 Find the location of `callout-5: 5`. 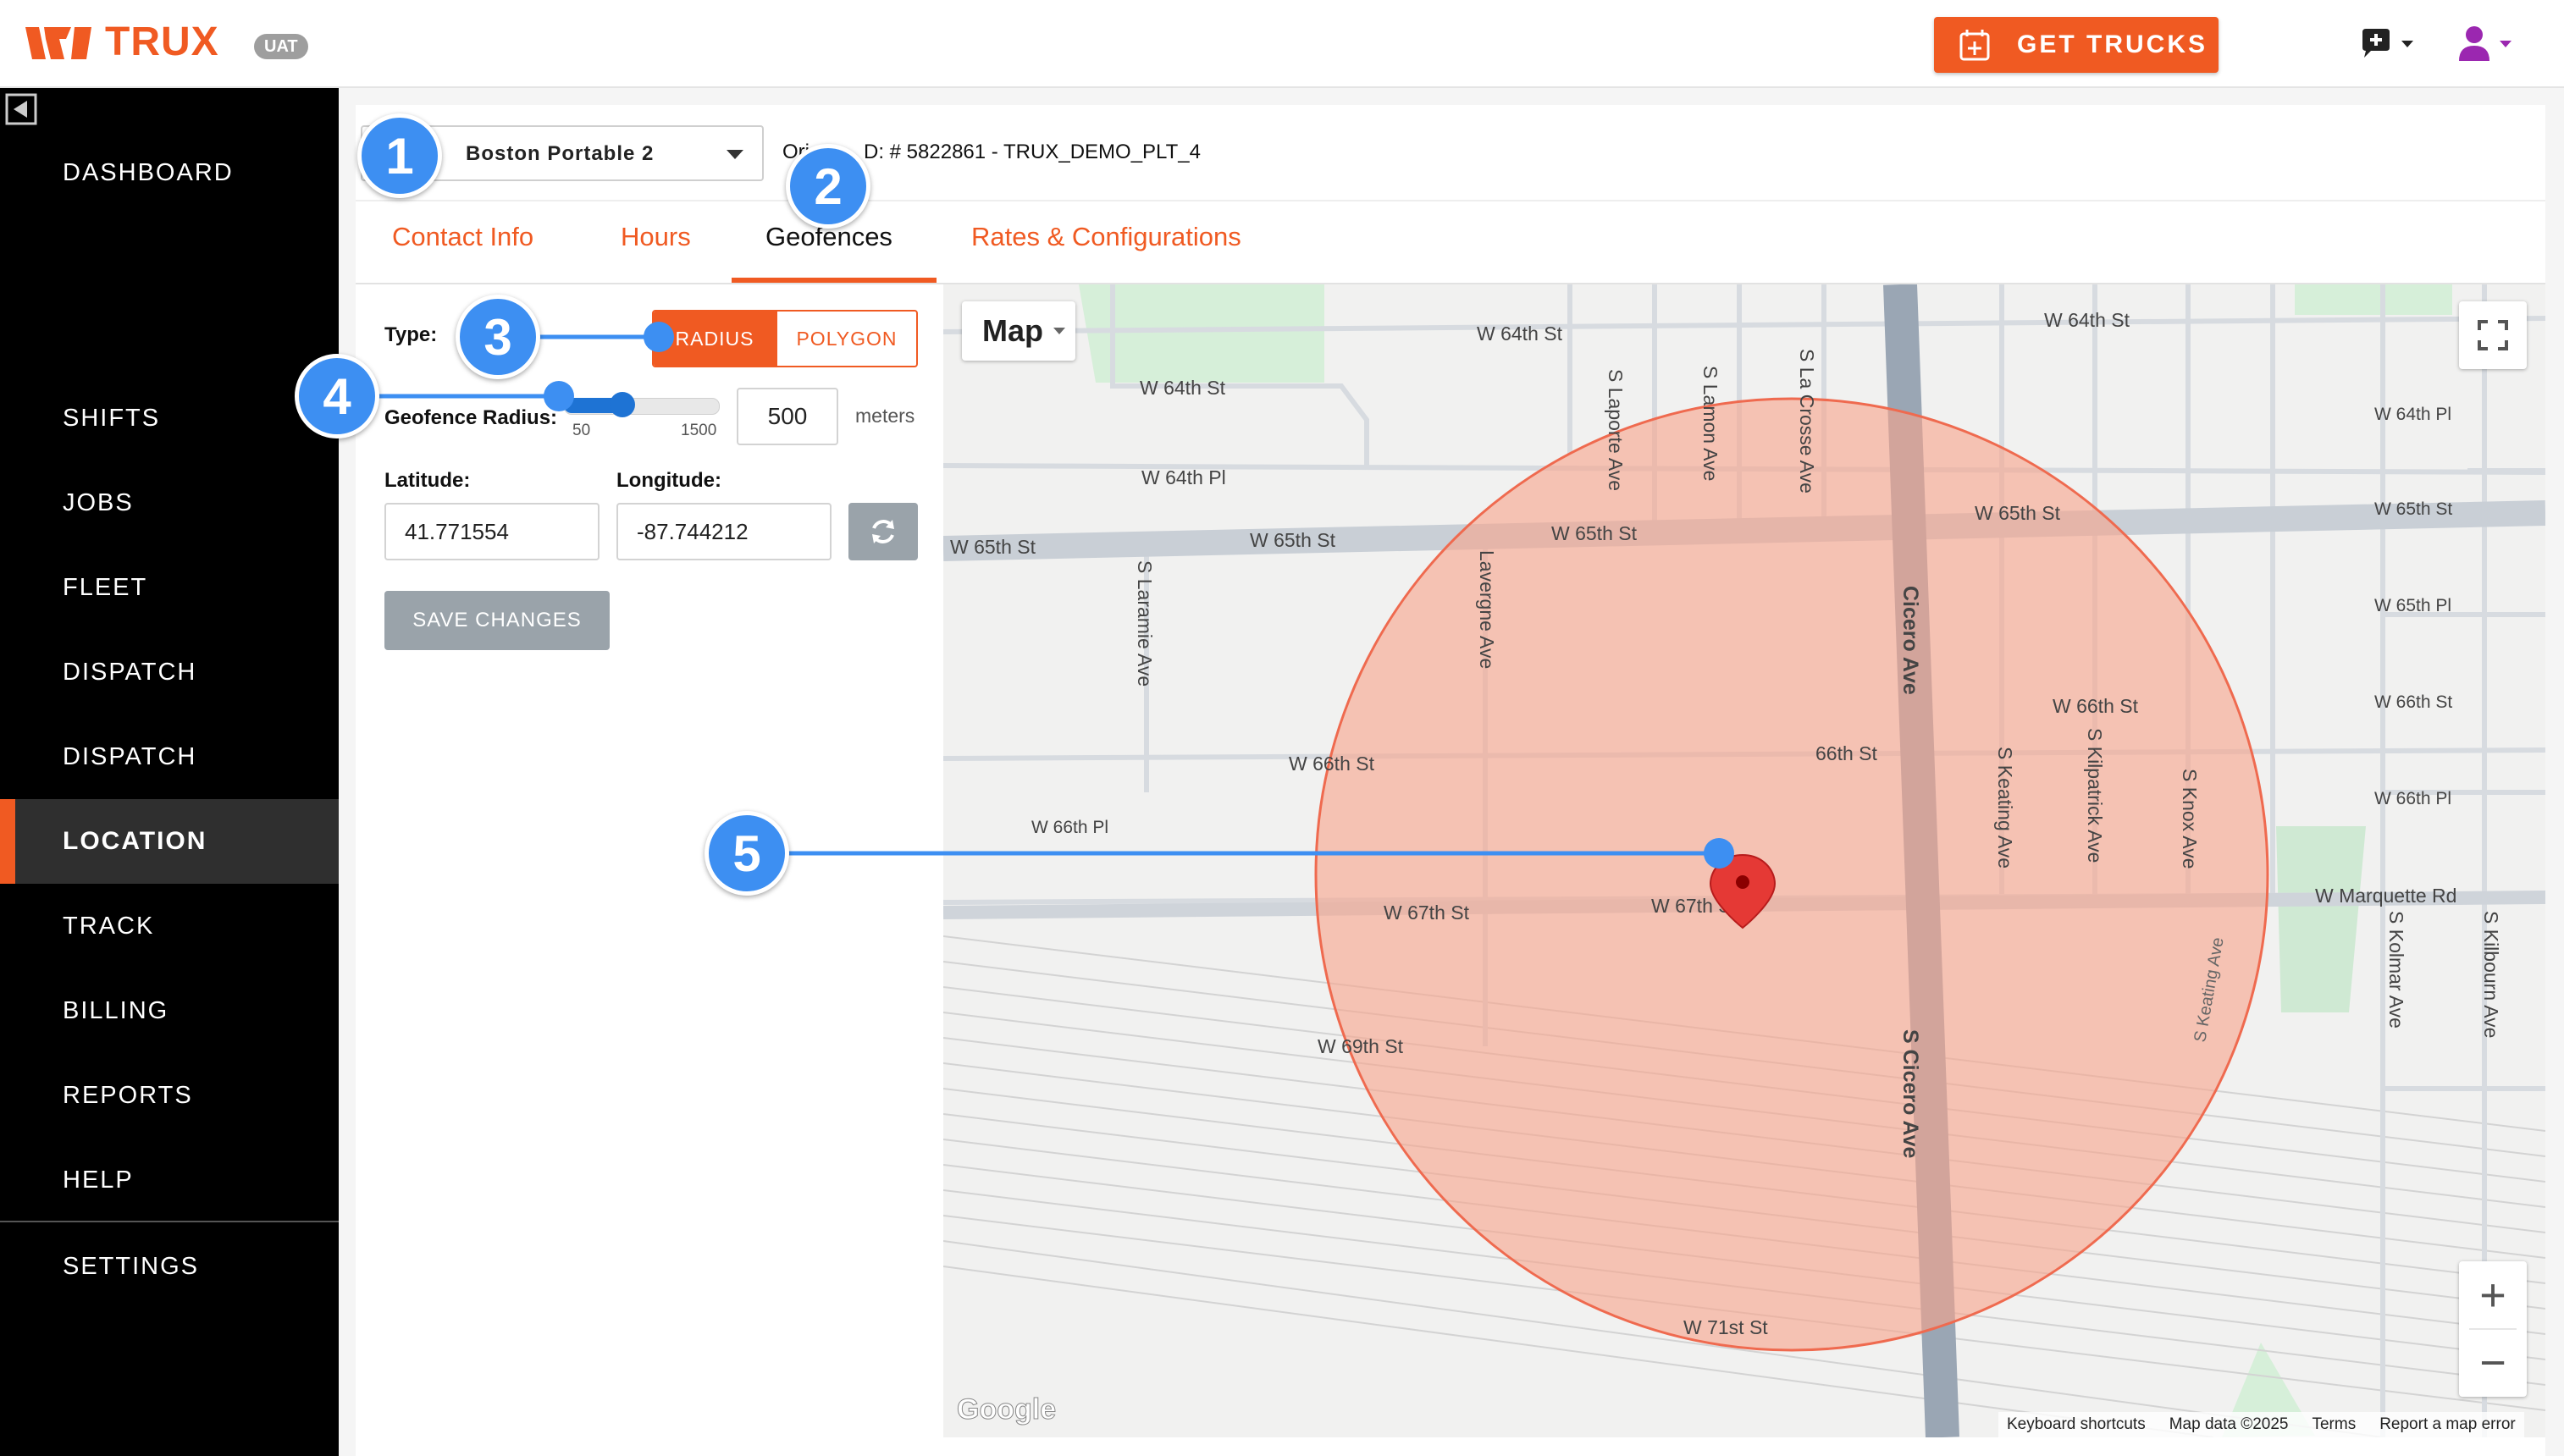

callout-5: 5 is located at coordinates (747, 853).